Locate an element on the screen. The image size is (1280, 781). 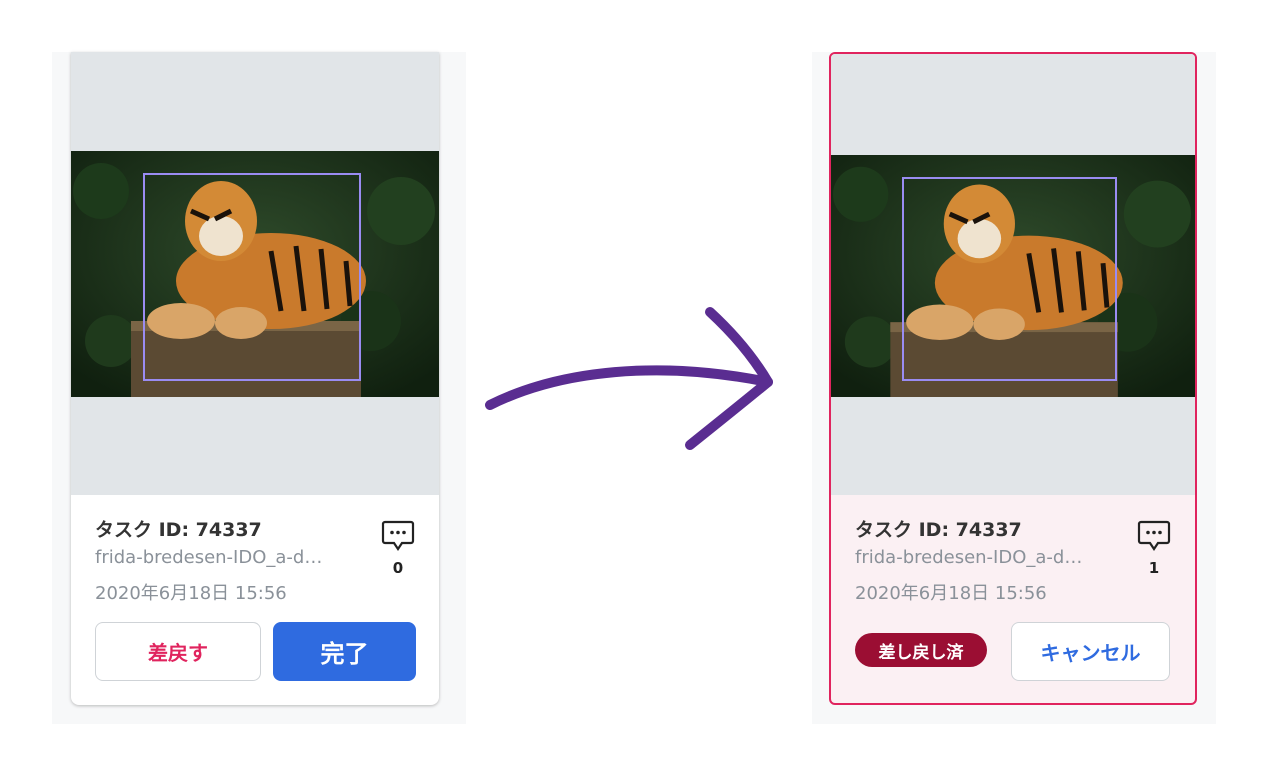
complete-button: 完了 is located at coordinates (344, 651).